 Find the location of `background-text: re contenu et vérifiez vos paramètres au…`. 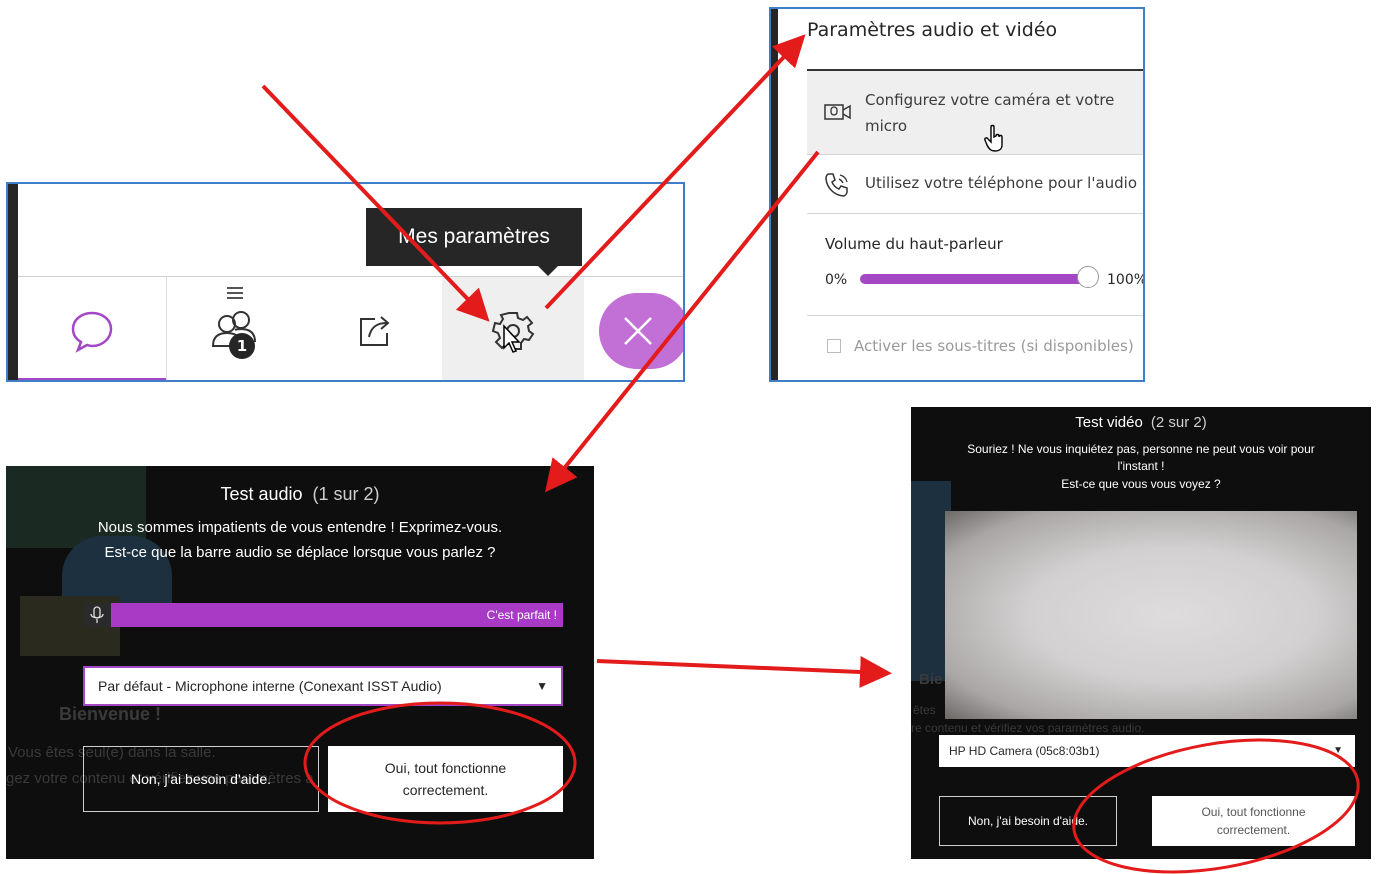

background-text: re contenu et vérifiez vos paramètres au… is located at coordinates (1028, 728).